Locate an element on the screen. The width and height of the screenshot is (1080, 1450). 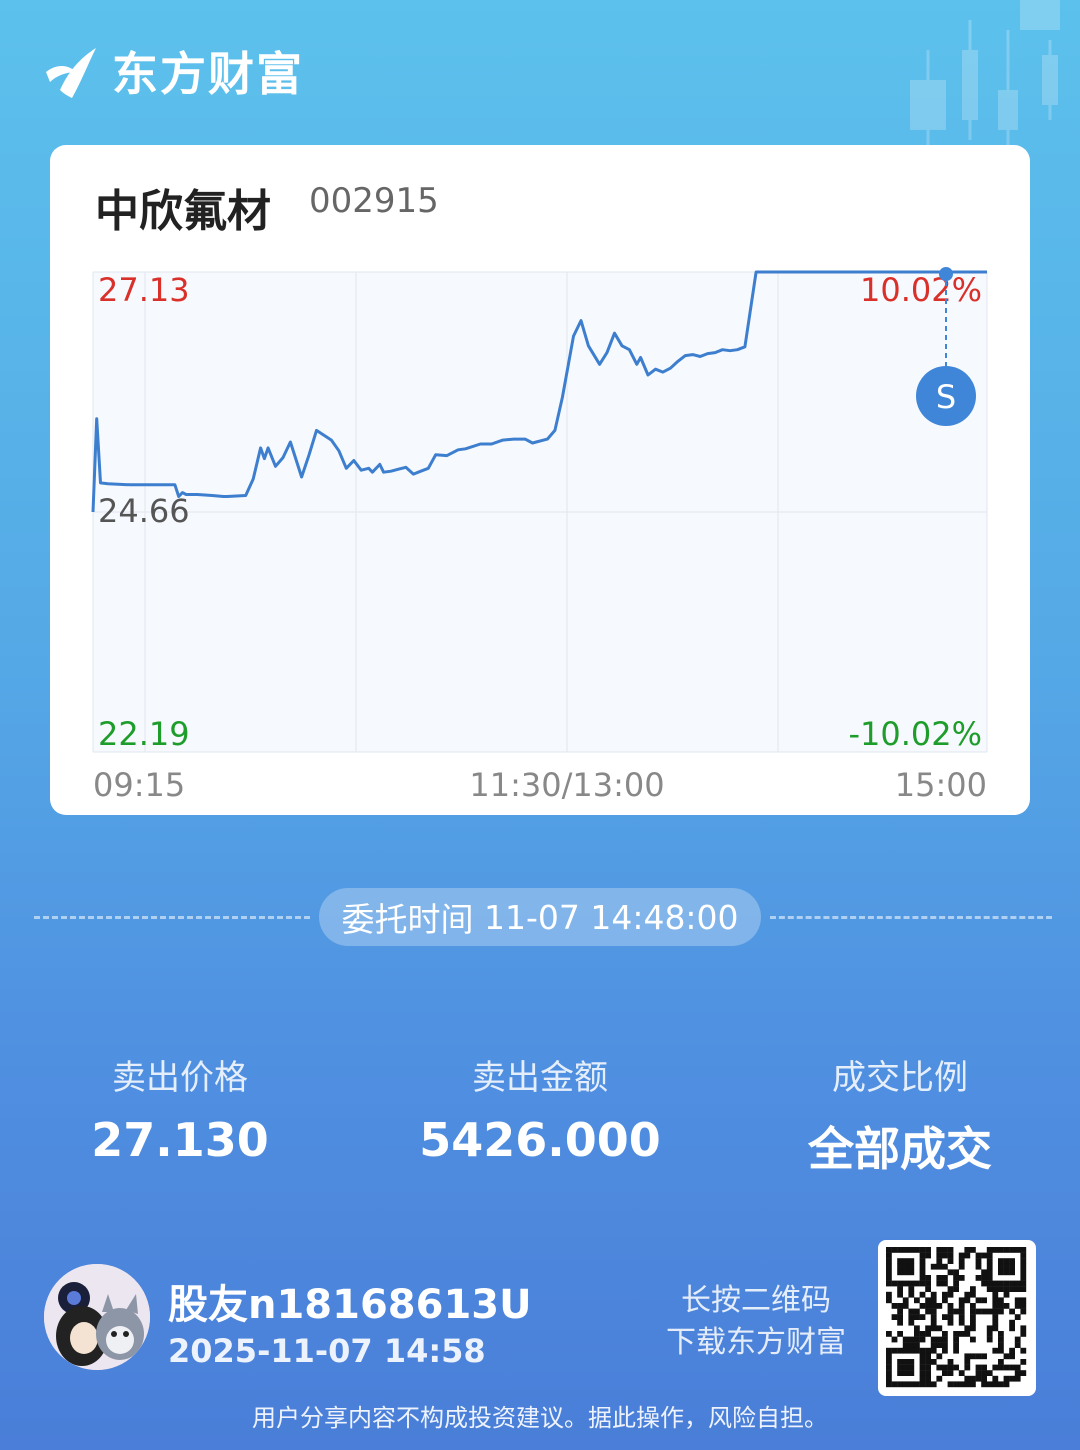
cartoon-avatar-icon is located at coordinates (97, 1317).